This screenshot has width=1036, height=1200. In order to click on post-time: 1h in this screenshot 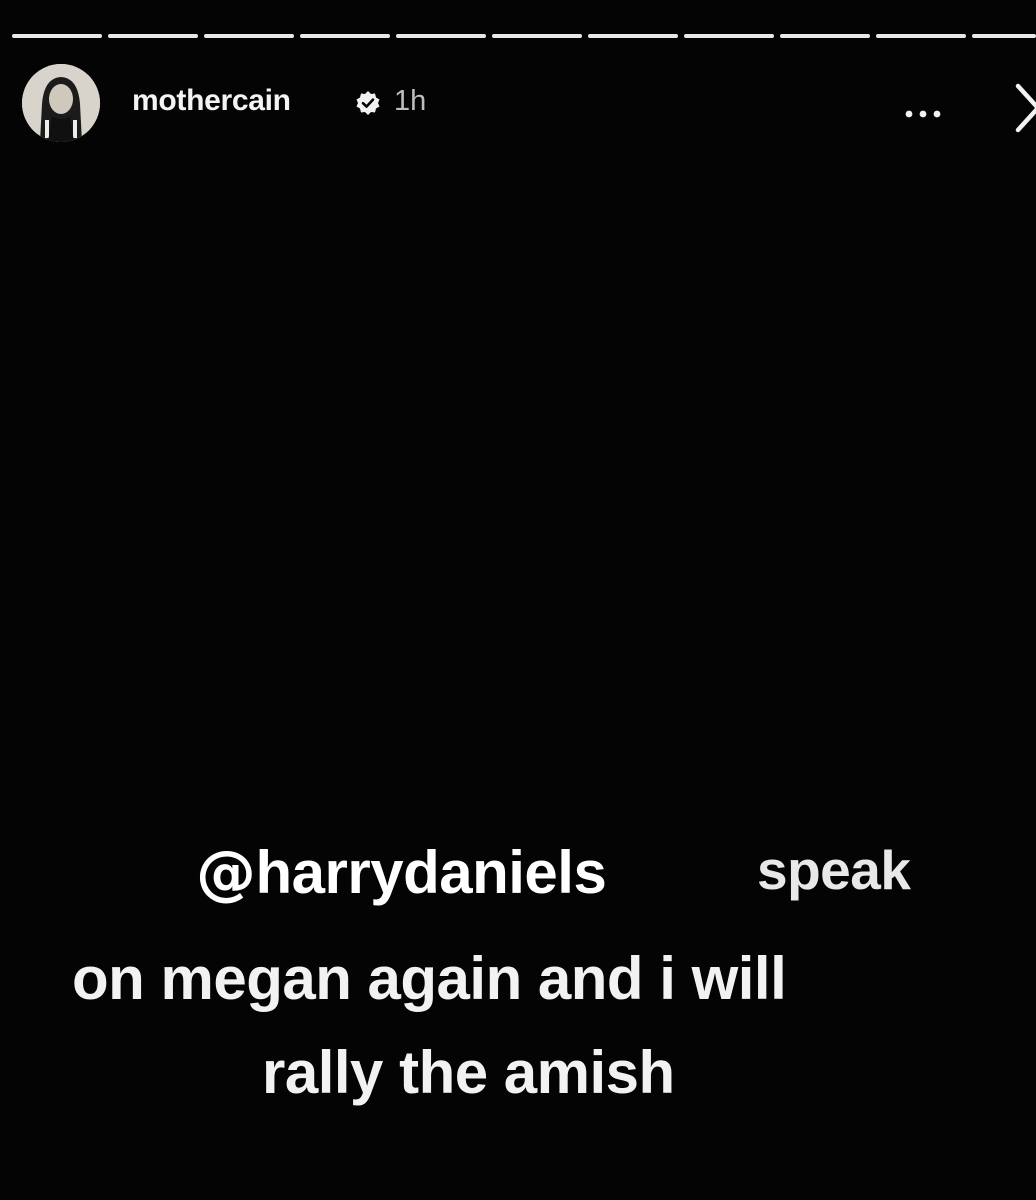, I will do `click(410, 101)`.